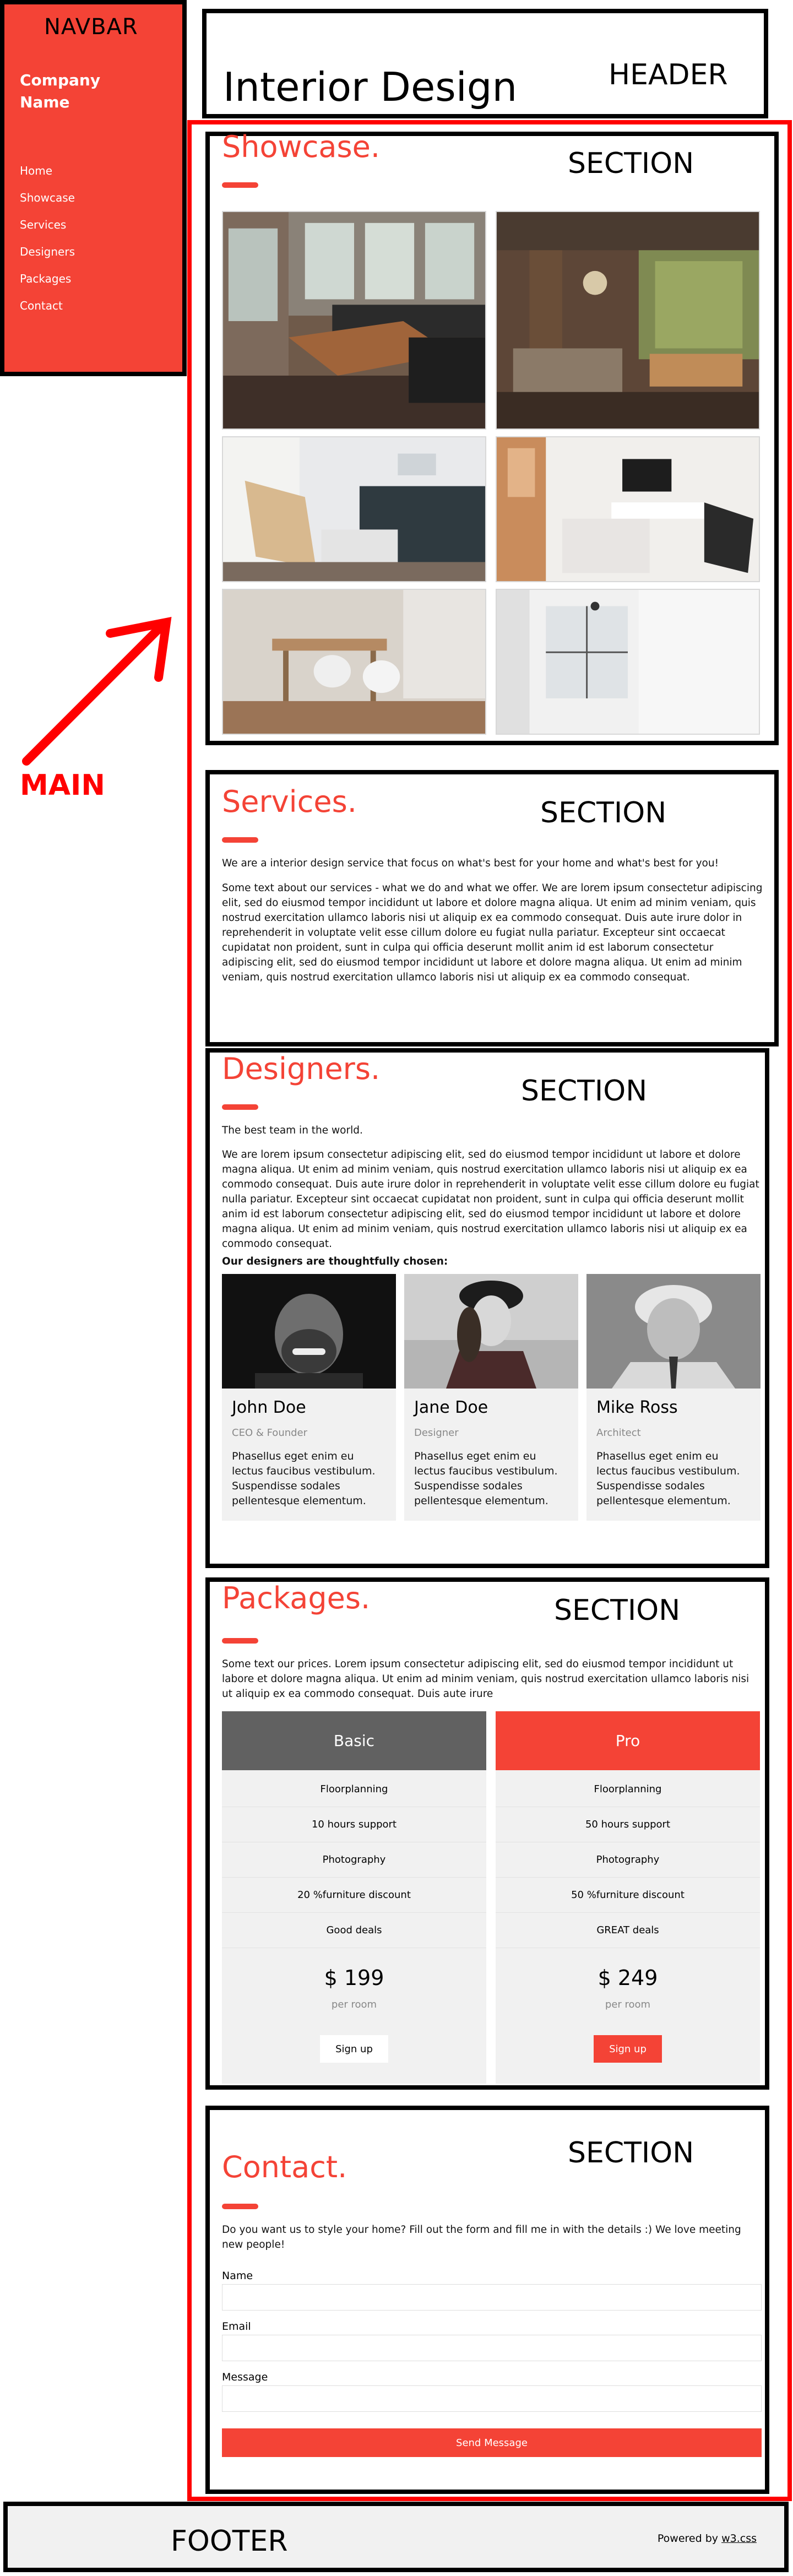 The image size is (793, 2576). Describe the element at coordinates (628, 509) in the screenshot. I see `bedroom-tv-photo` at that location.